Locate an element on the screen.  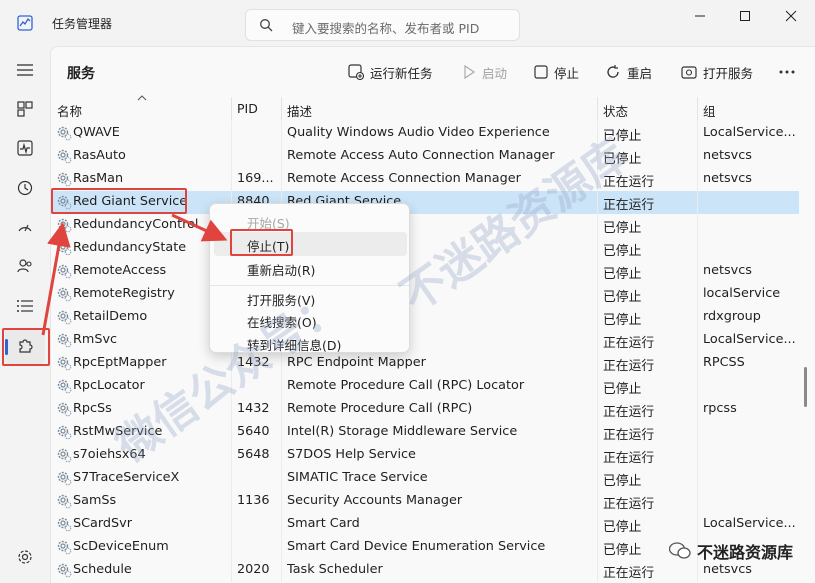
credit-badge: 不迷路资源库 is located at coordinates (730, 551).